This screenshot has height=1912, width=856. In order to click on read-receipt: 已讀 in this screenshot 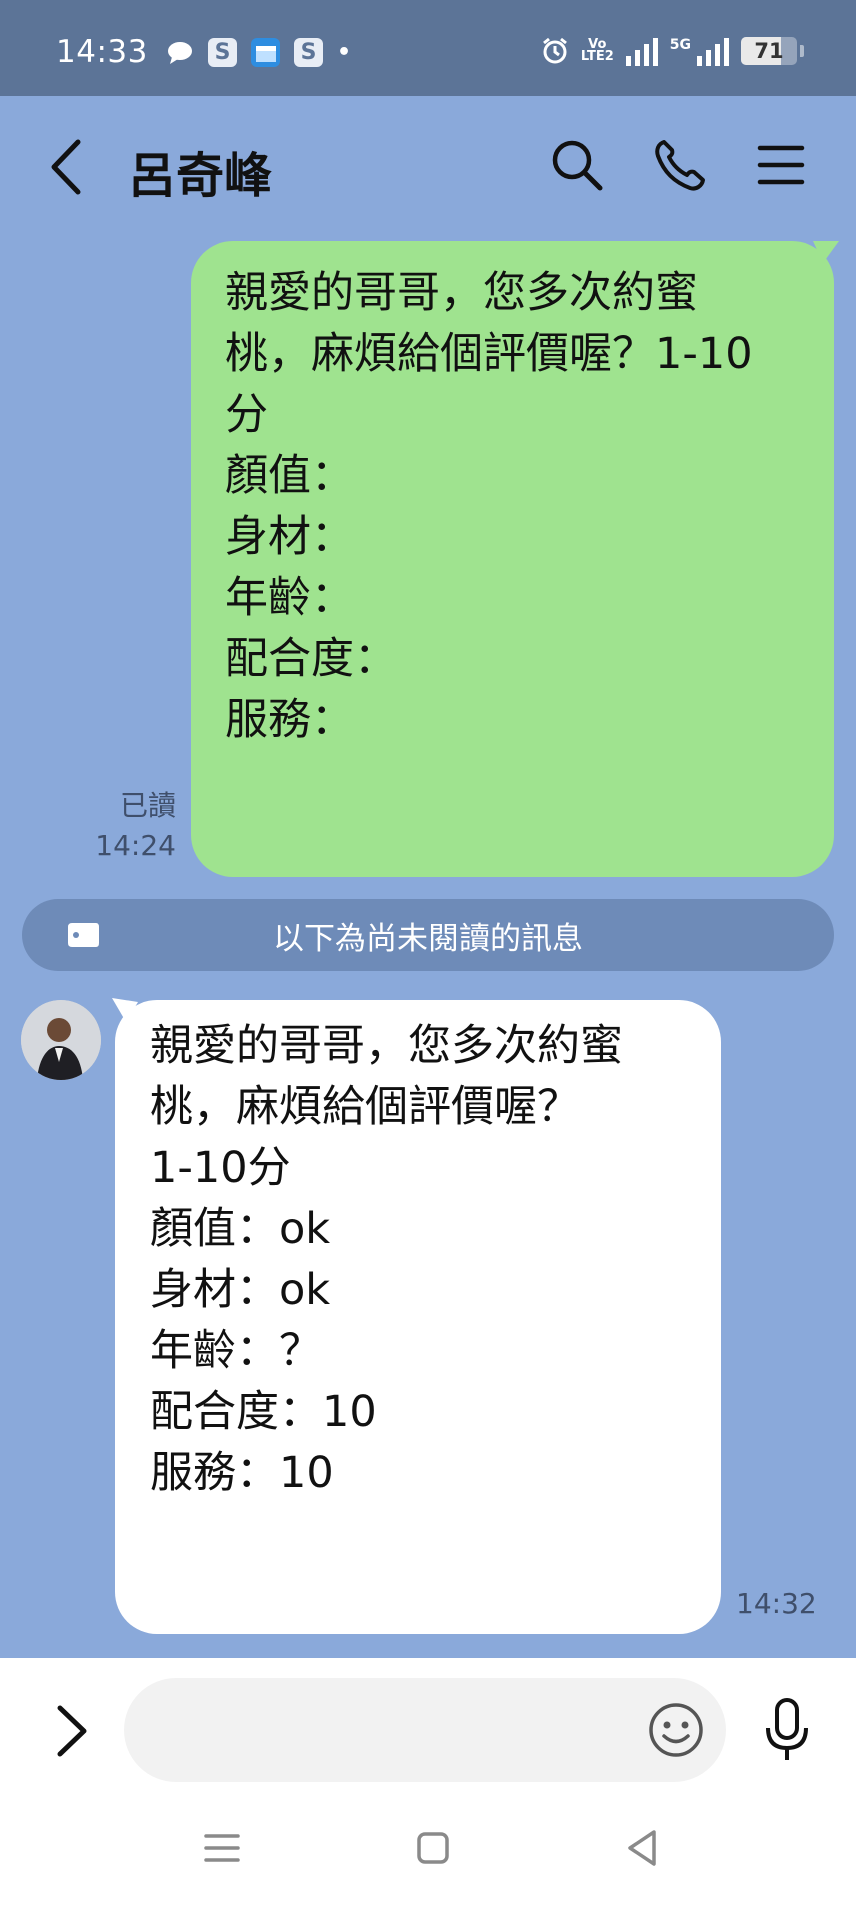, I will do `click(147, 805)`.